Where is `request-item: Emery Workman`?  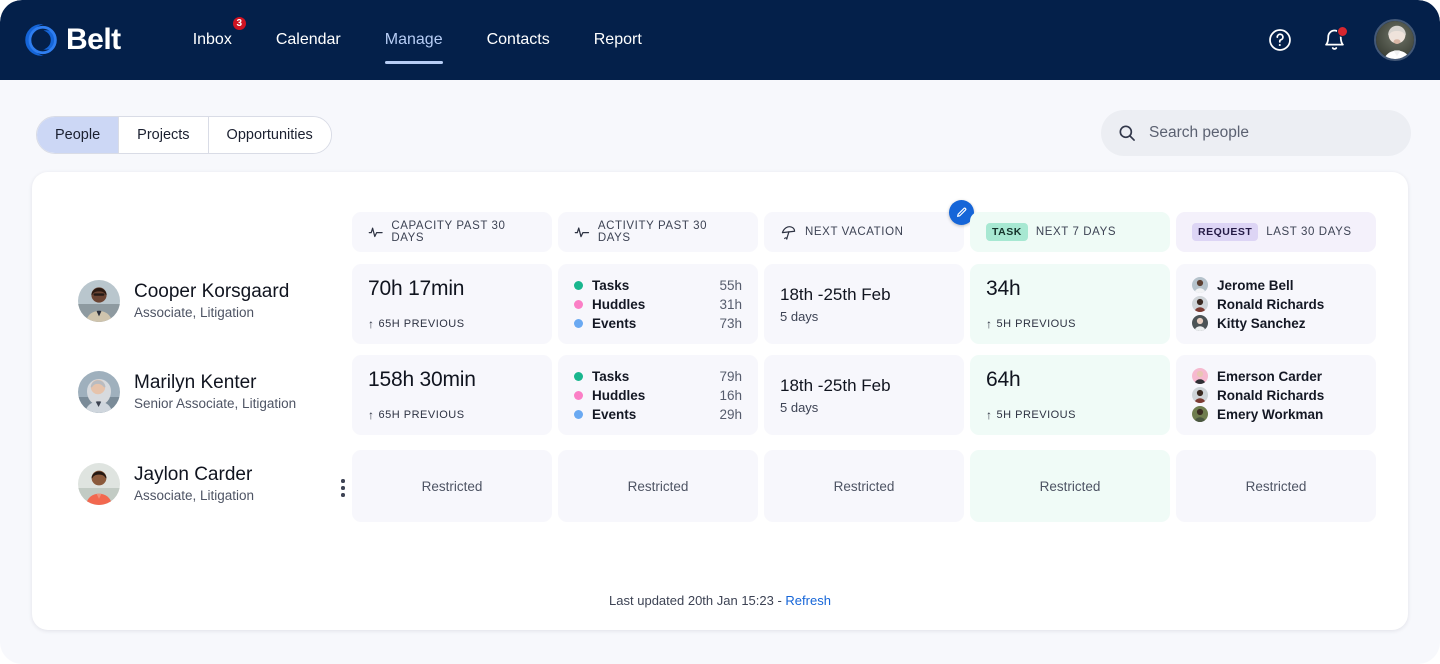
request-item: Emery Workman is located at coordinates (1276, 414).